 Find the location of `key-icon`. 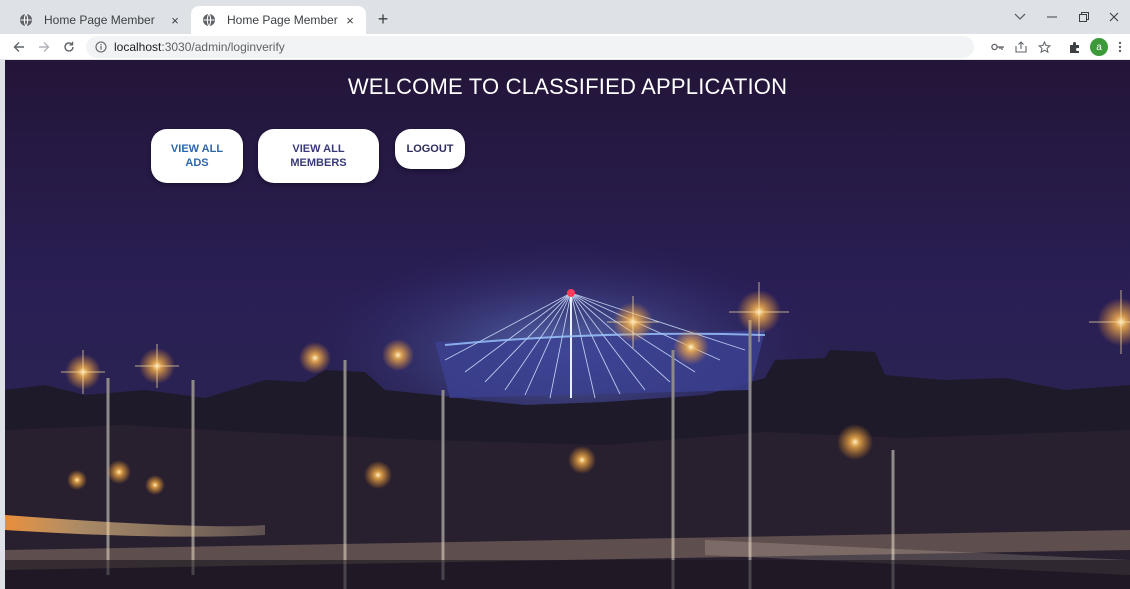

key-icon is located at coordinates (998, 47).